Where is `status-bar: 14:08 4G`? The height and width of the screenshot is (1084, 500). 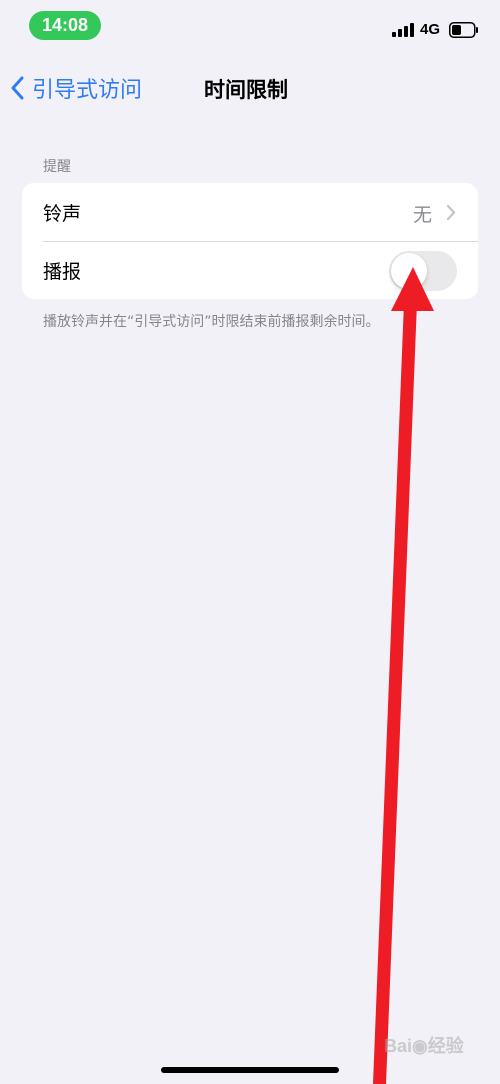 status-bar: 14:08 4G is located at coordinates (250, 28).